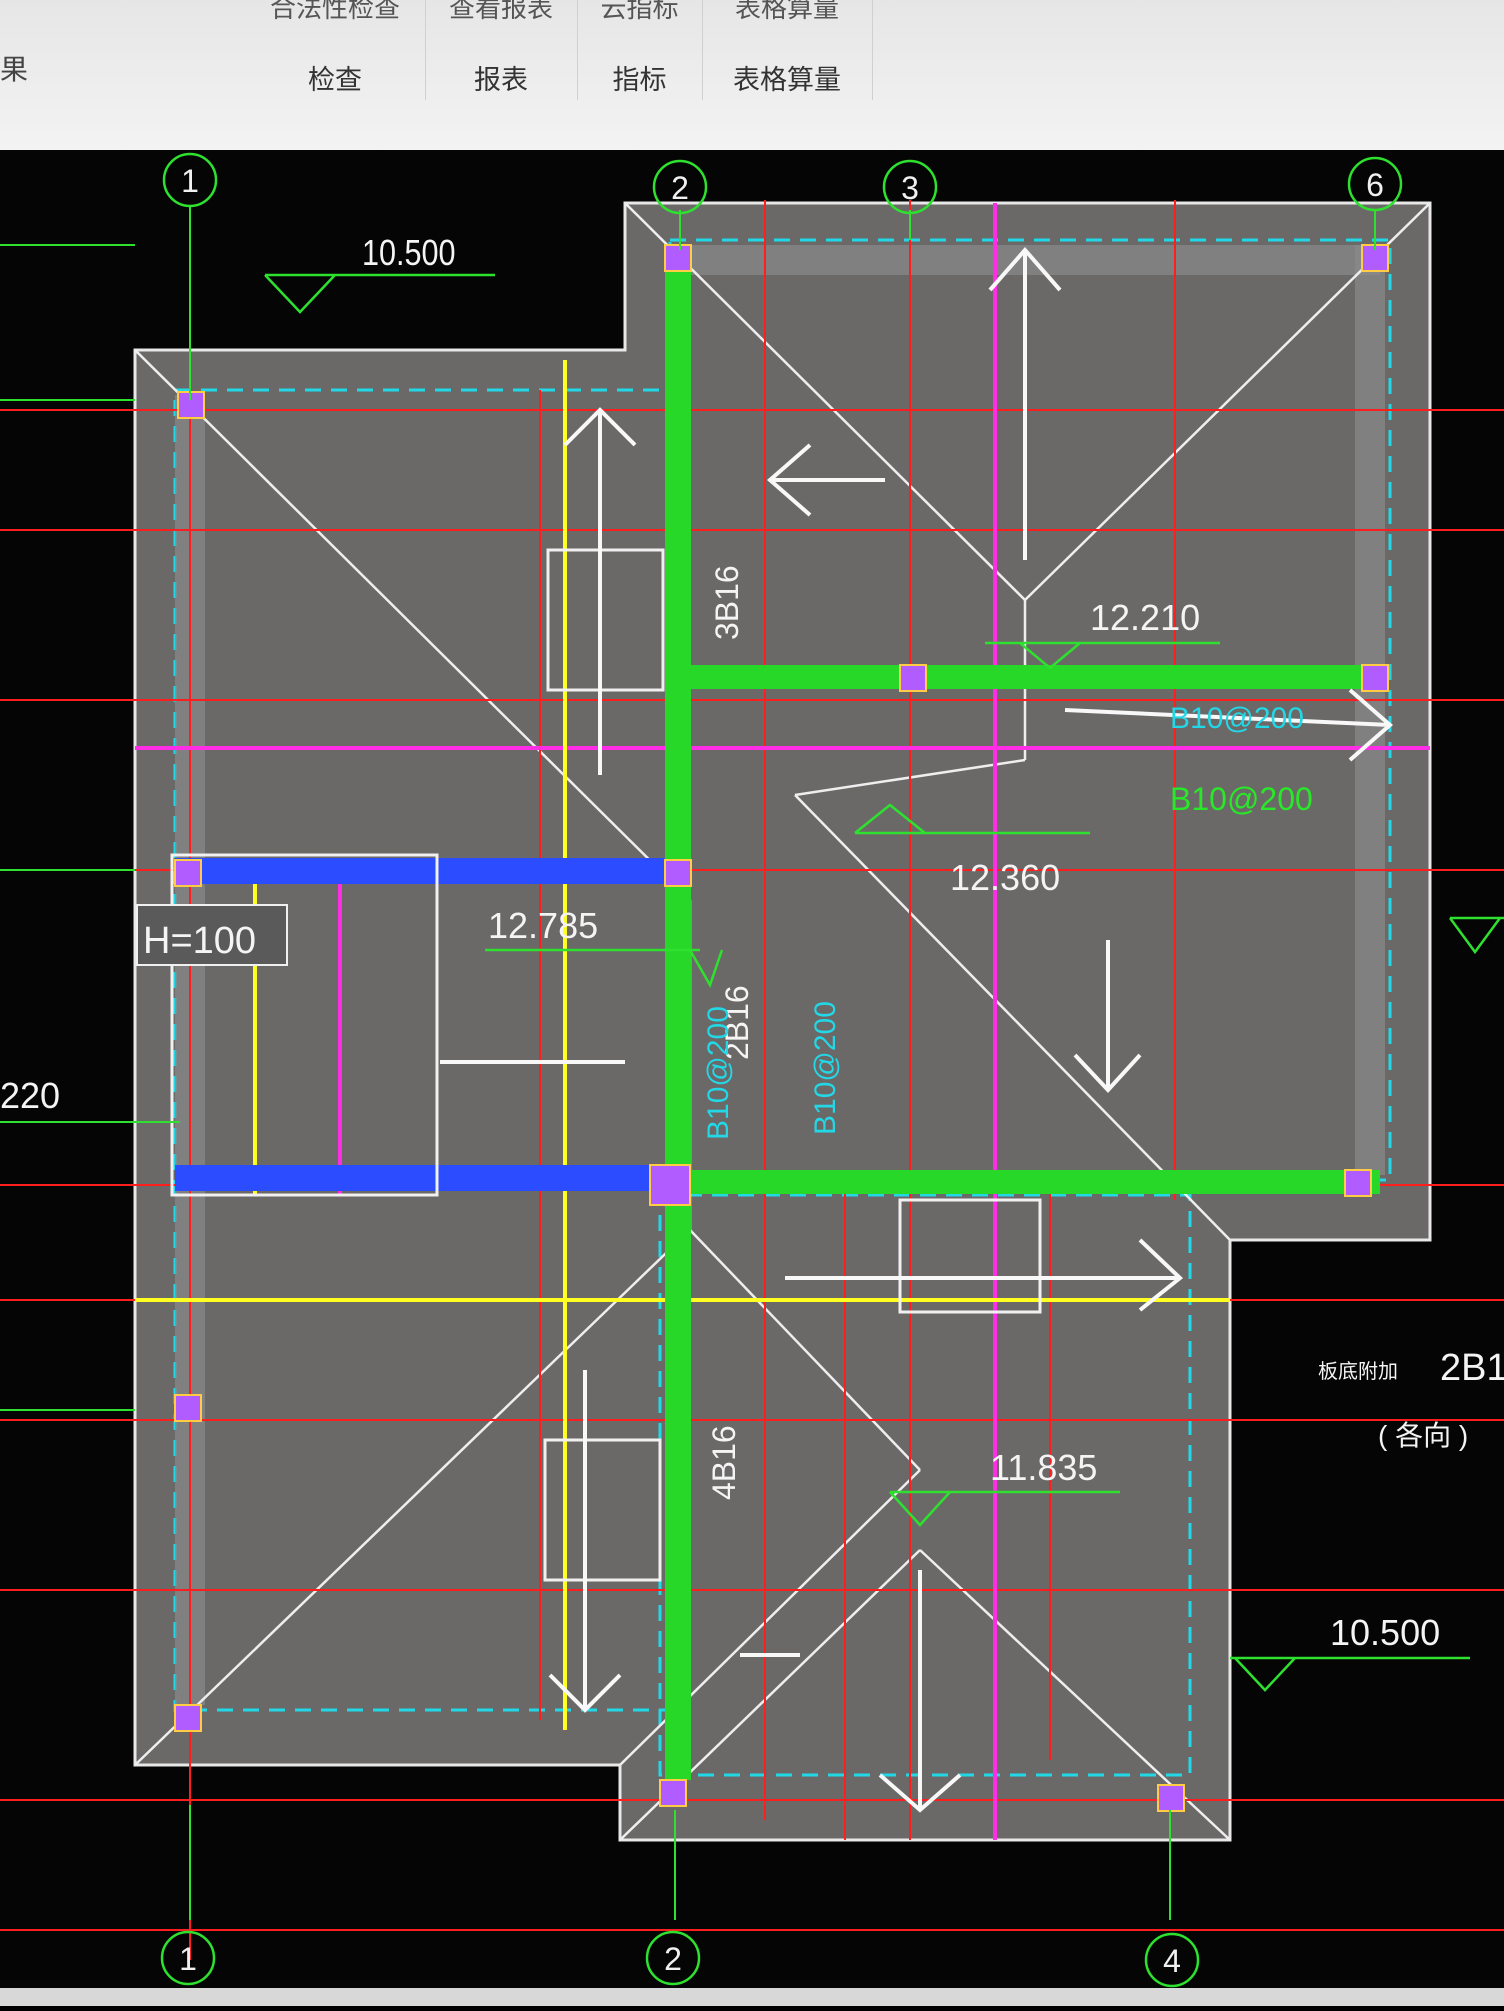 The height and width of the screenshot is (2011, 1504). What do you see at coordinates (14, 69) in the screenshot?
I see `ribbon-group-partial-label: 果` at bounding box center [14, 69].